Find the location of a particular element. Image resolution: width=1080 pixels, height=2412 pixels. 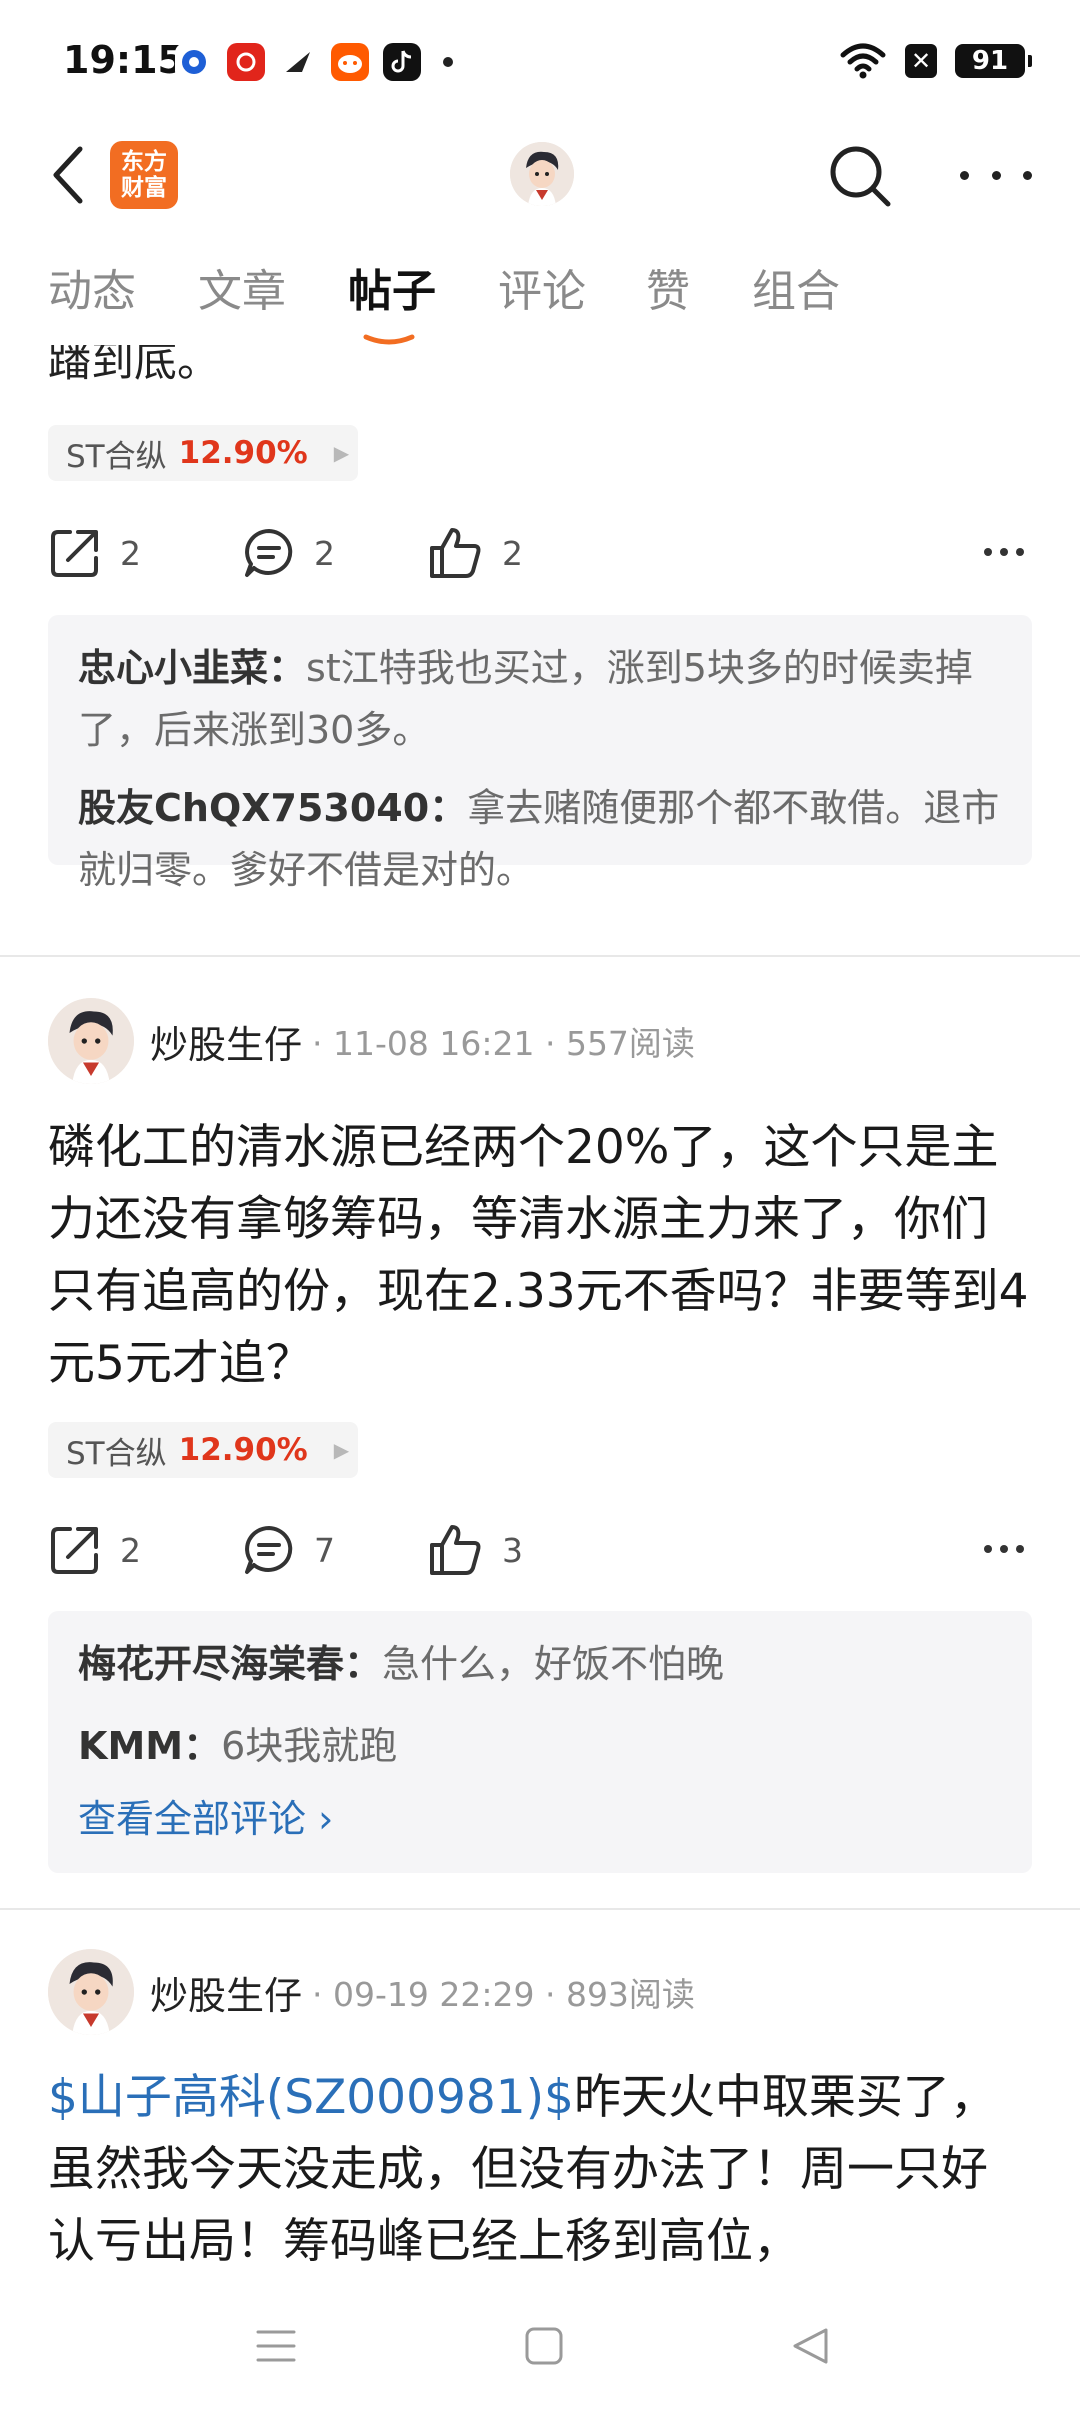

status-indicators: ✕ 91 is located at coordinates (935, 61).